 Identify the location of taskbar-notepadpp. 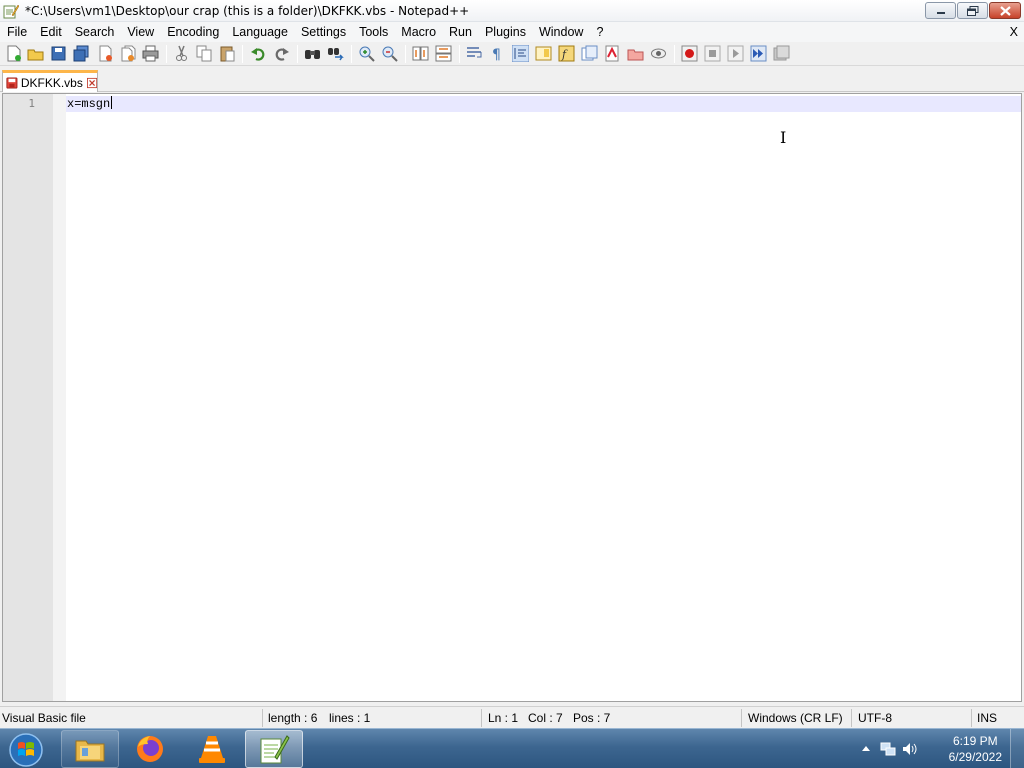
(274, 749).